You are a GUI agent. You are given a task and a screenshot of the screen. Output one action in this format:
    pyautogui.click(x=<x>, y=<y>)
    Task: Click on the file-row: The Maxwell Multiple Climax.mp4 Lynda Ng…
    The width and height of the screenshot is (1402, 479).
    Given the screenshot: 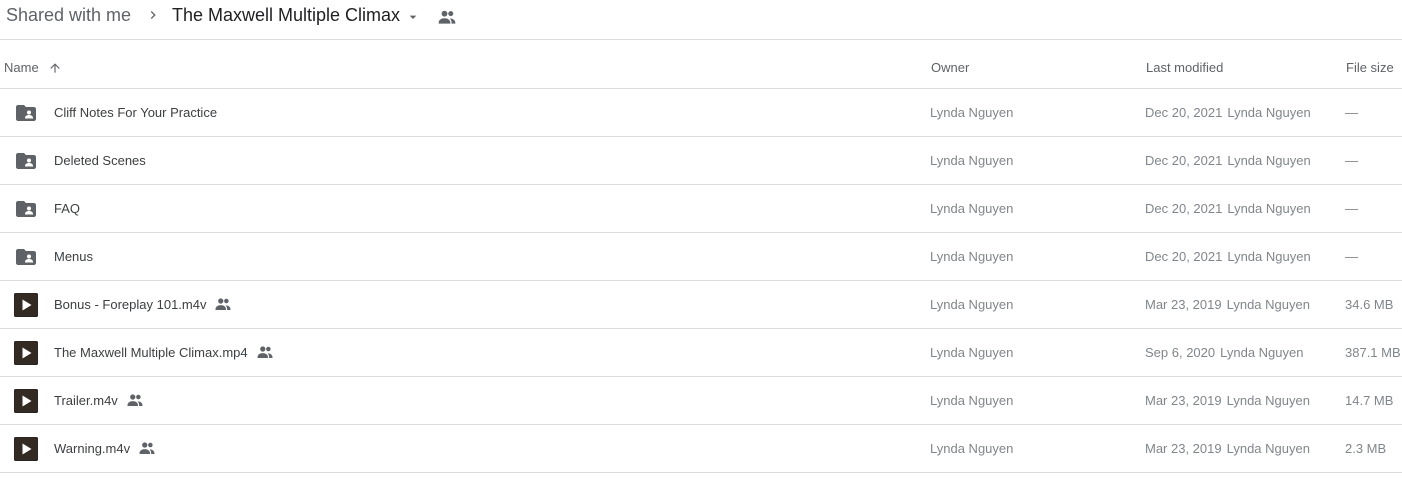 What is the action you would take?
    pyautogui.click(x=701, y=353)
    